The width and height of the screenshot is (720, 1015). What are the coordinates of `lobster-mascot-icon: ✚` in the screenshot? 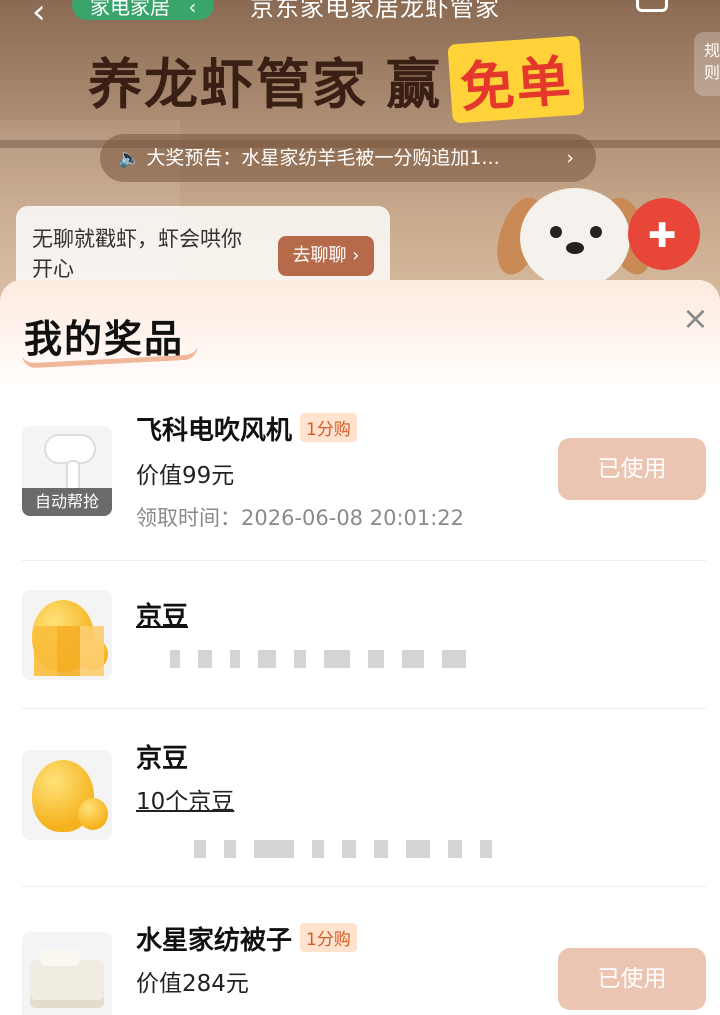 It's located at (664, 234).